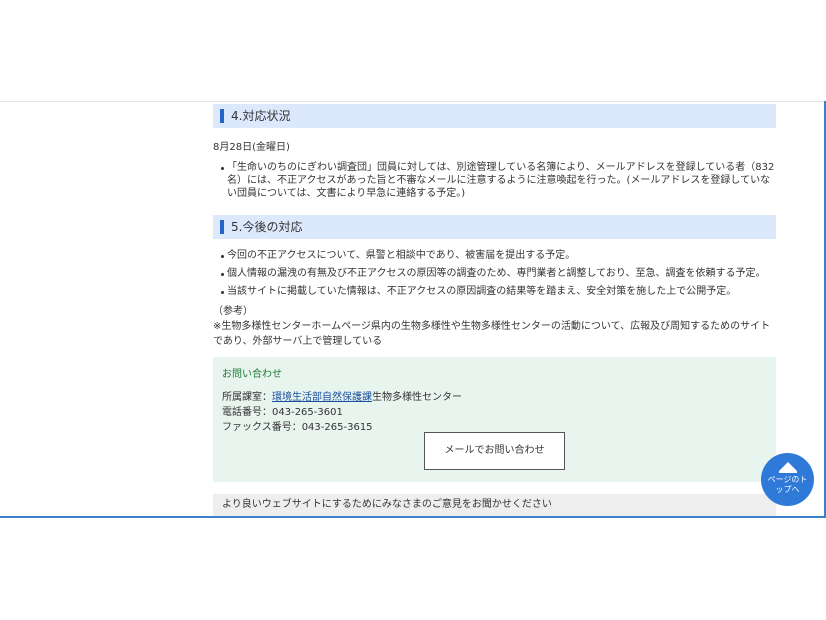 This screenshot has width=826, height=620. Describe the element at coordinates (494, 227) in the screenshot. I see `section-5-heading: 5.今後の対応` at that location.